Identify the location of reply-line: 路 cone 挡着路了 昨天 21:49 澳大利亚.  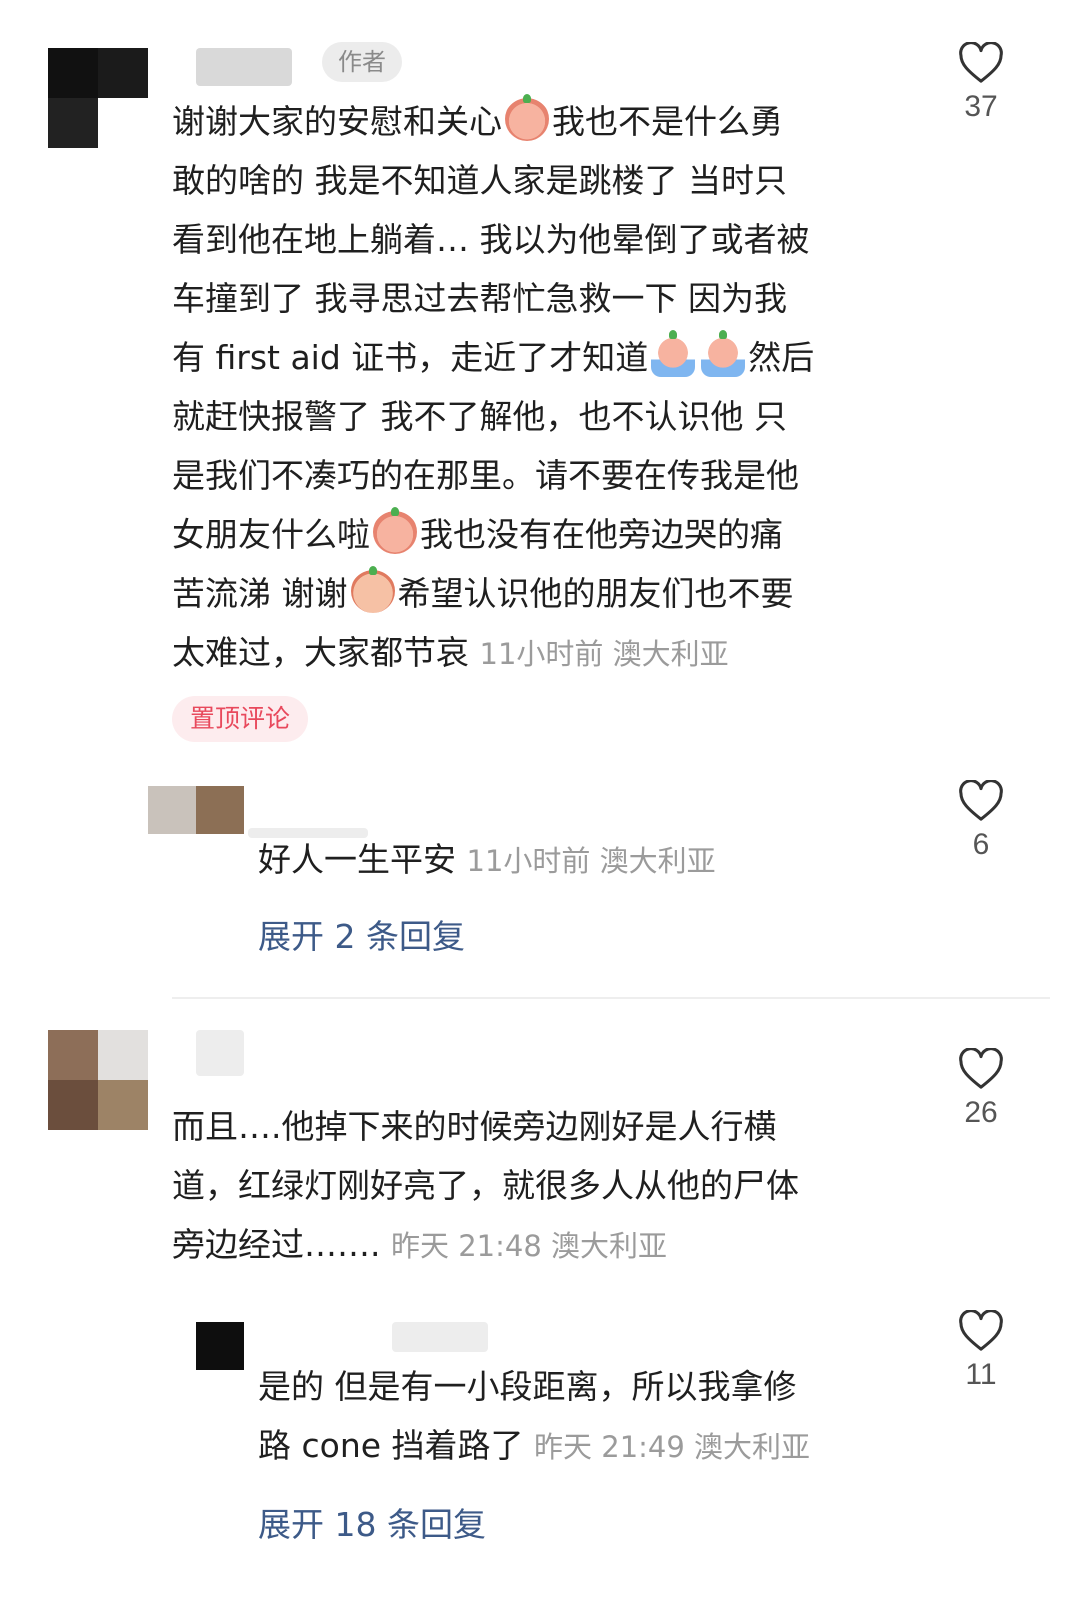
(534, 1445).